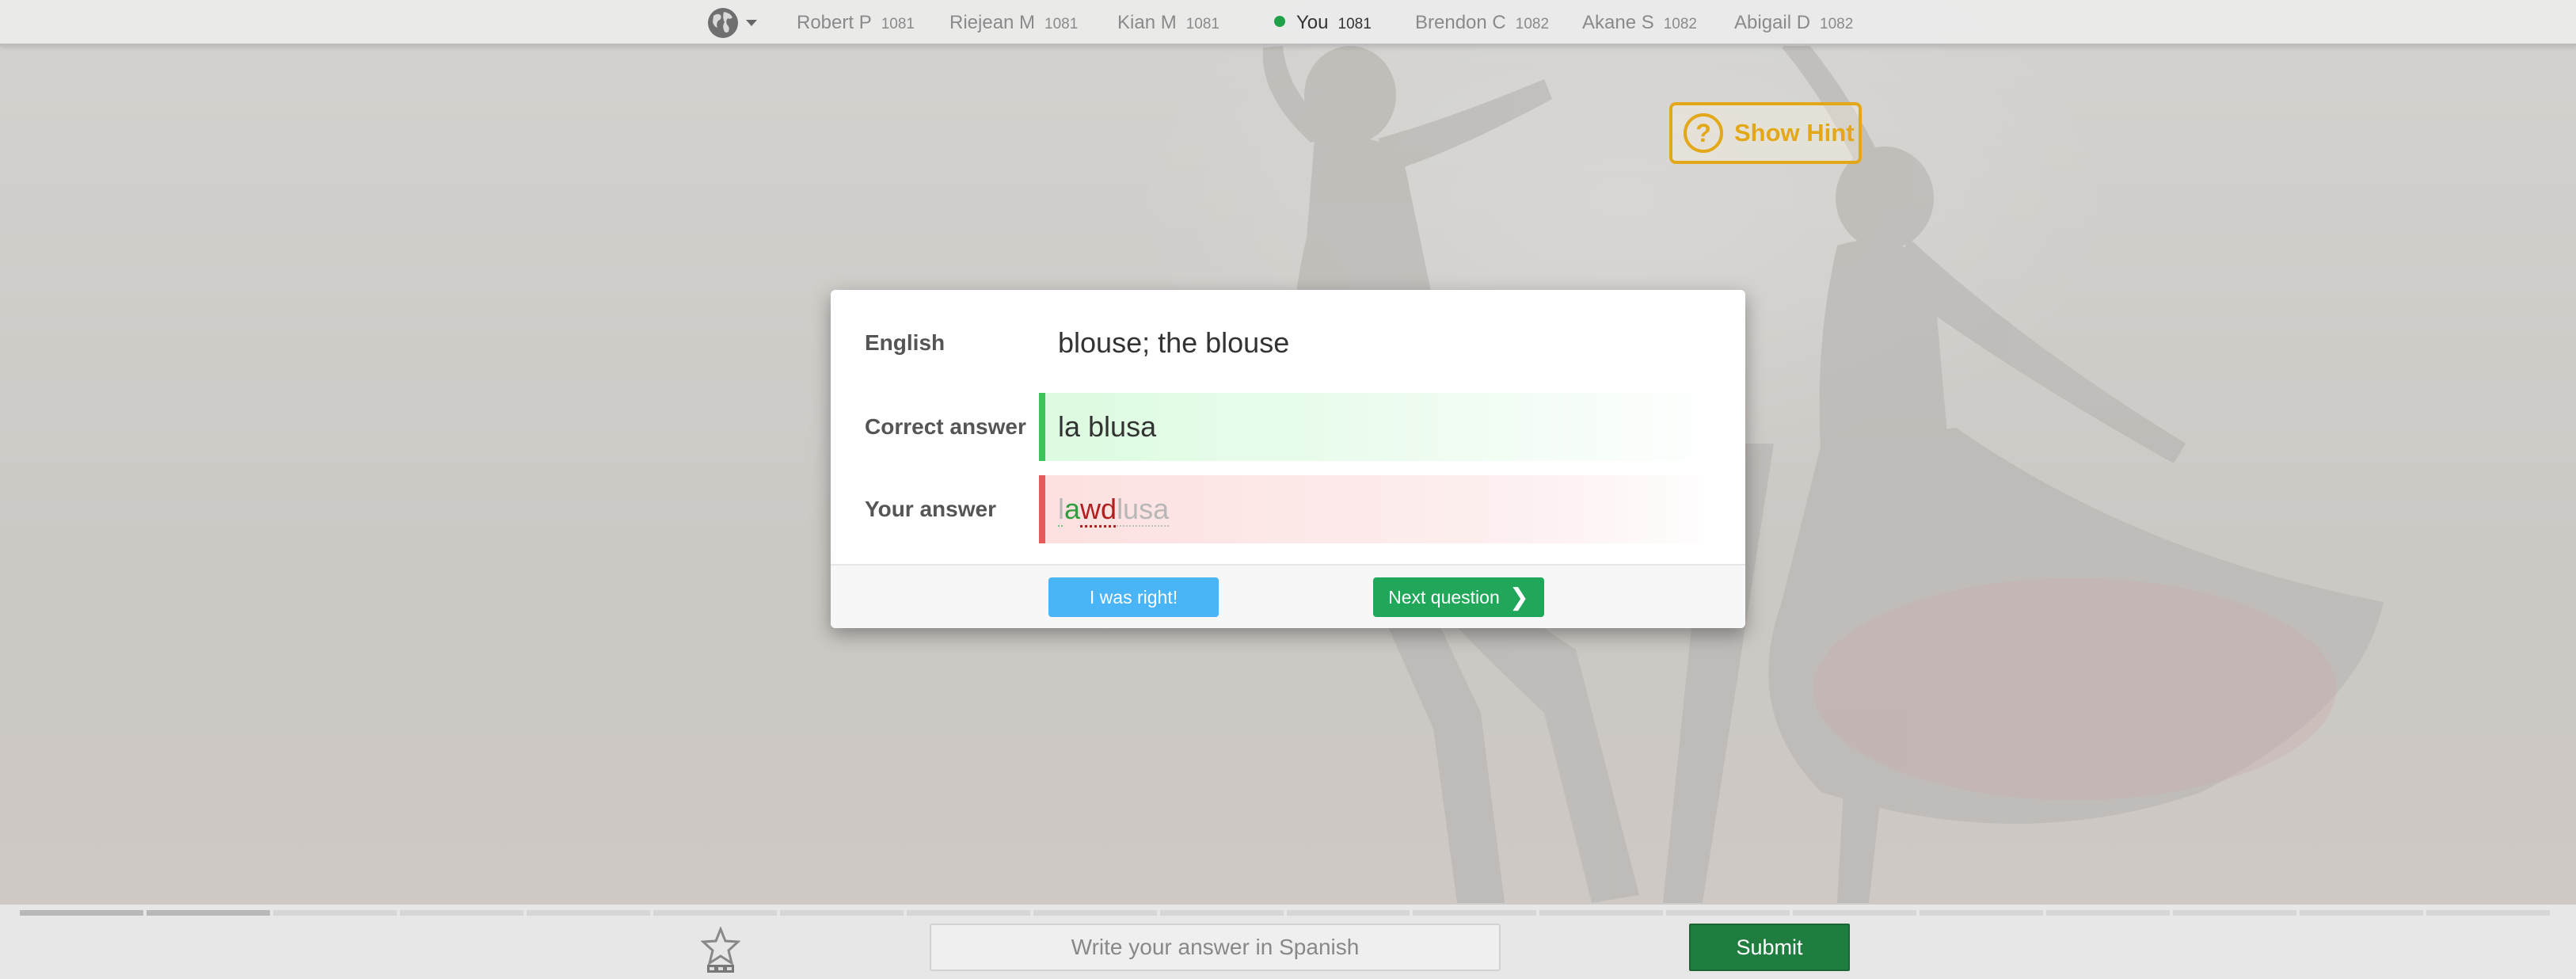 This screenshot has height=979, width=2576. What do you see at coordinates (1061, 509) in the screenshot?
I see `answer-char-correct: l` at bounding box center [1061, 509].